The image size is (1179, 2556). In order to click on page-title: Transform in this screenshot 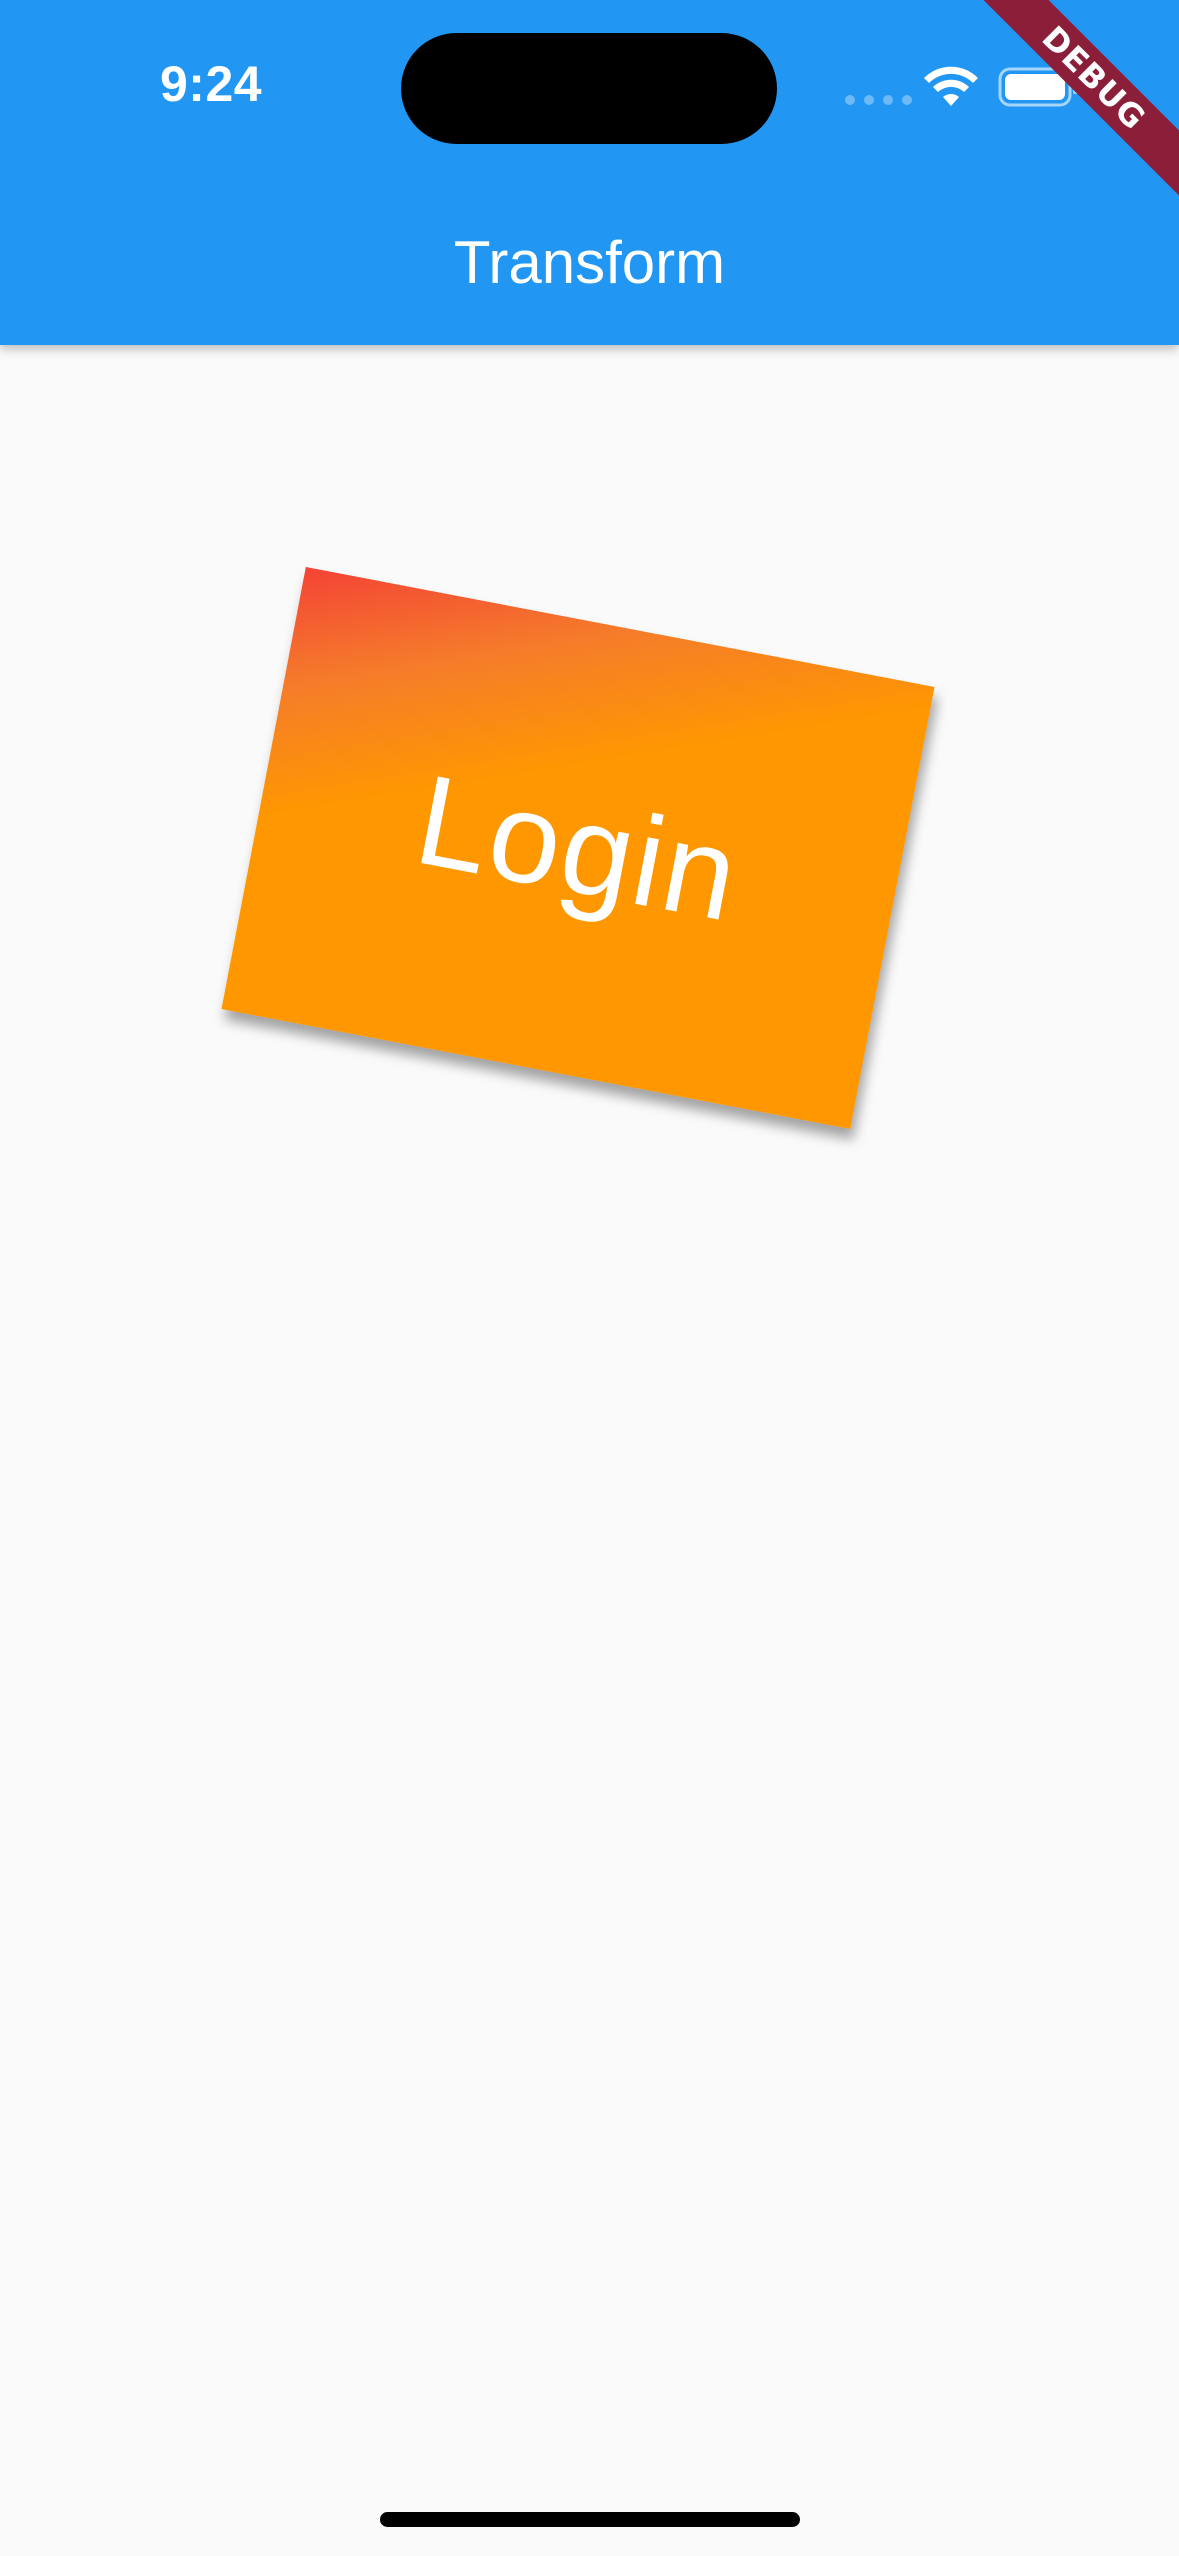, I will do `click(589, 262)`.